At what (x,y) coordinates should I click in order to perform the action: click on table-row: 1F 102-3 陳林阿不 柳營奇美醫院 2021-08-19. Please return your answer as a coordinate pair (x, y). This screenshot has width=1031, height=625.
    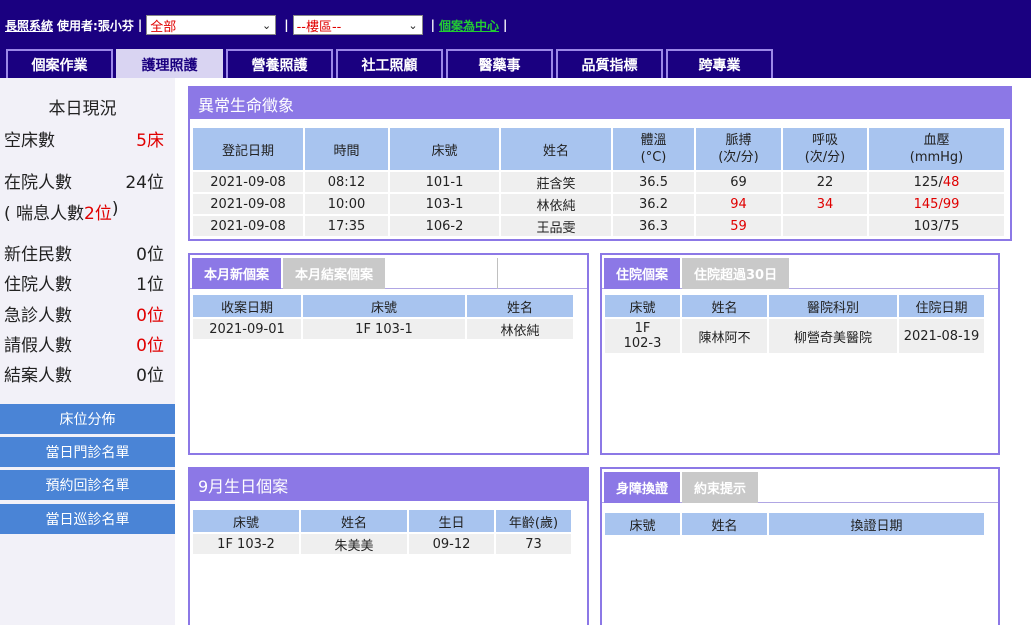
    Looking at the image, I should click on (794, 336).